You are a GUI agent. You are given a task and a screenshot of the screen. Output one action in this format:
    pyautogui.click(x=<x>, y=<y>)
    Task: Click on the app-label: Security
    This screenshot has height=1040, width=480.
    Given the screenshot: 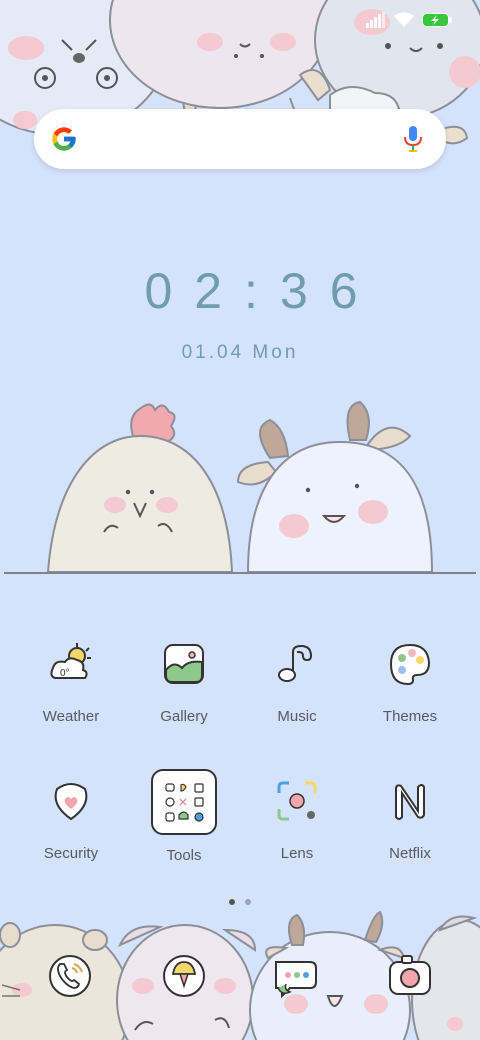 What is the action you would take?
    pyautogui.click(x=71, y=853)
    